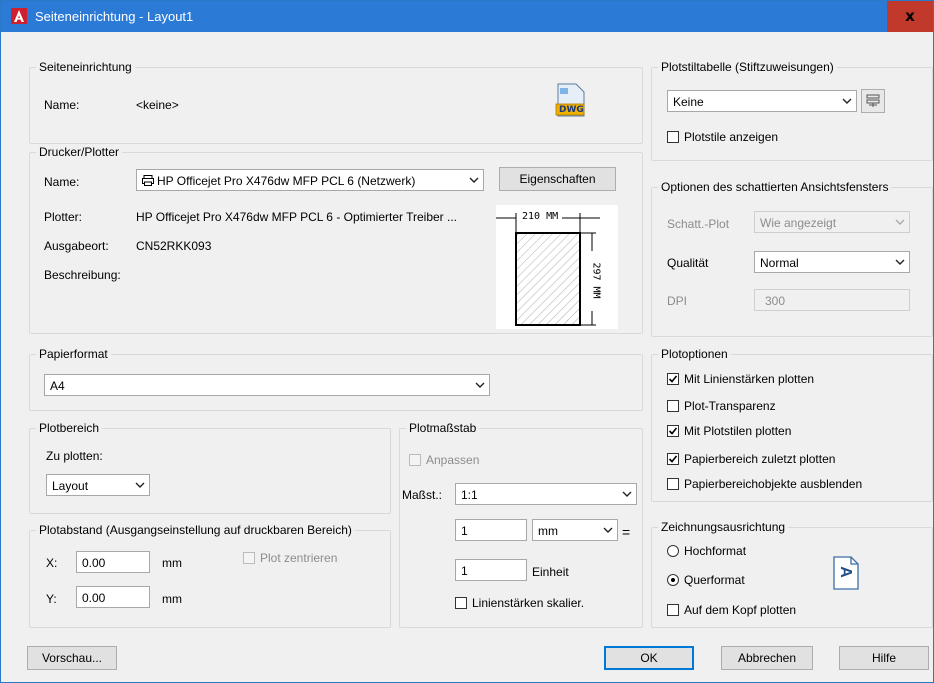  Describe the element at coordinates (52, 563) in the screenshot. I see `offset-x-label: X:` at that location.